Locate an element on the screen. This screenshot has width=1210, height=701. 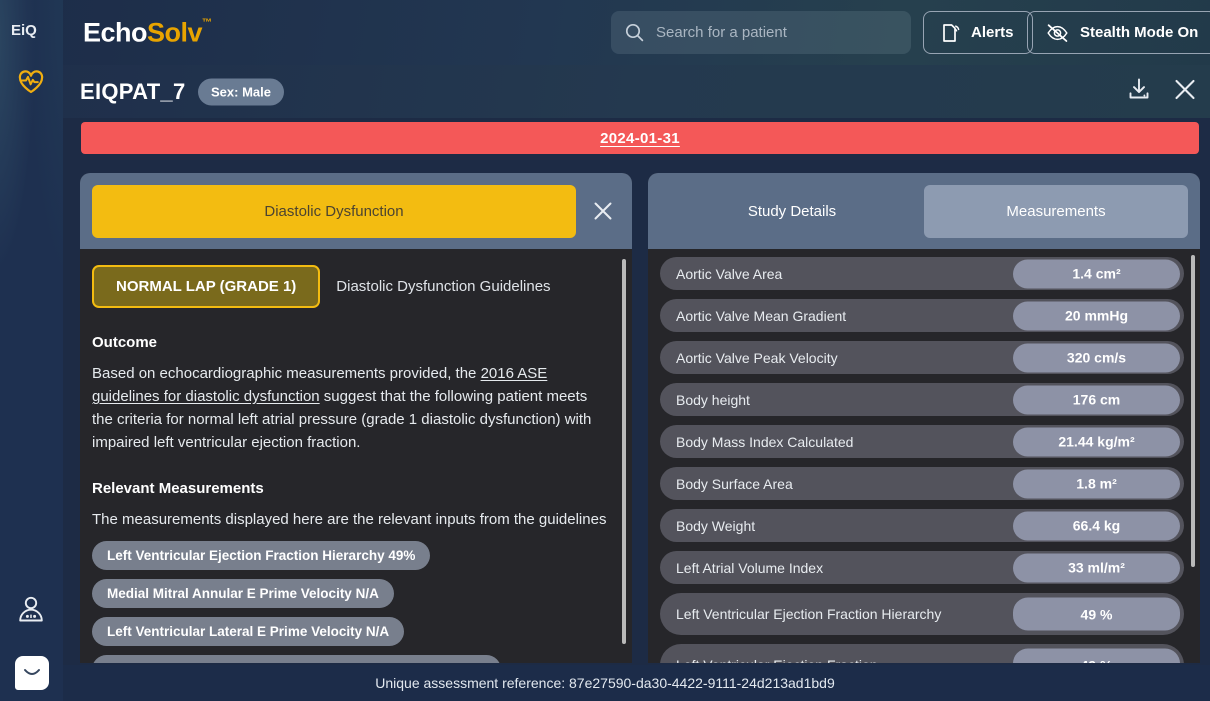
table-row: Body Mass Index Calculated 21.44 kg/m² is located at coordinates (922, 441).